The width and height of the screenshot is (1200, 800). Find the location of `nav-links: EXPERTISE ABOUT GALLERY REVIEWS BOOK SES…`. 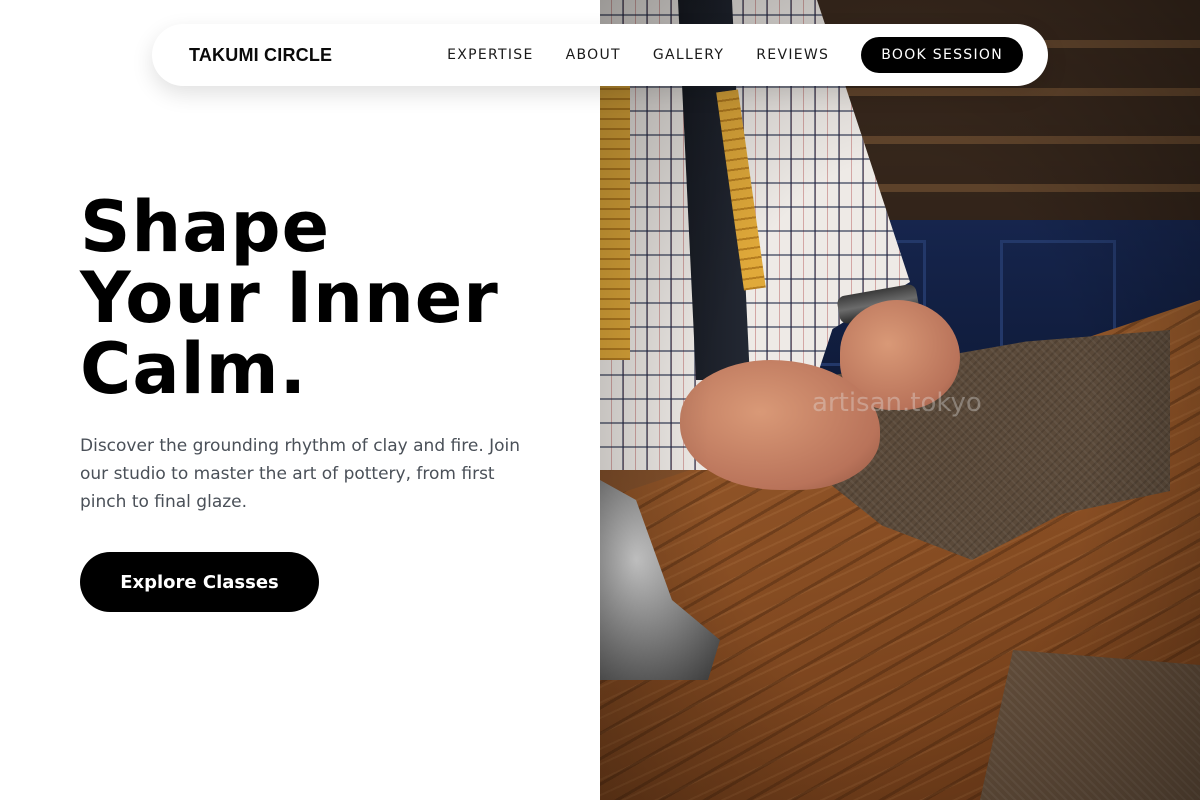

nav-links: EXPERTISE ABOUT GALLERY REVIEWS BOOK SES… is located at coordinates (735, 55).